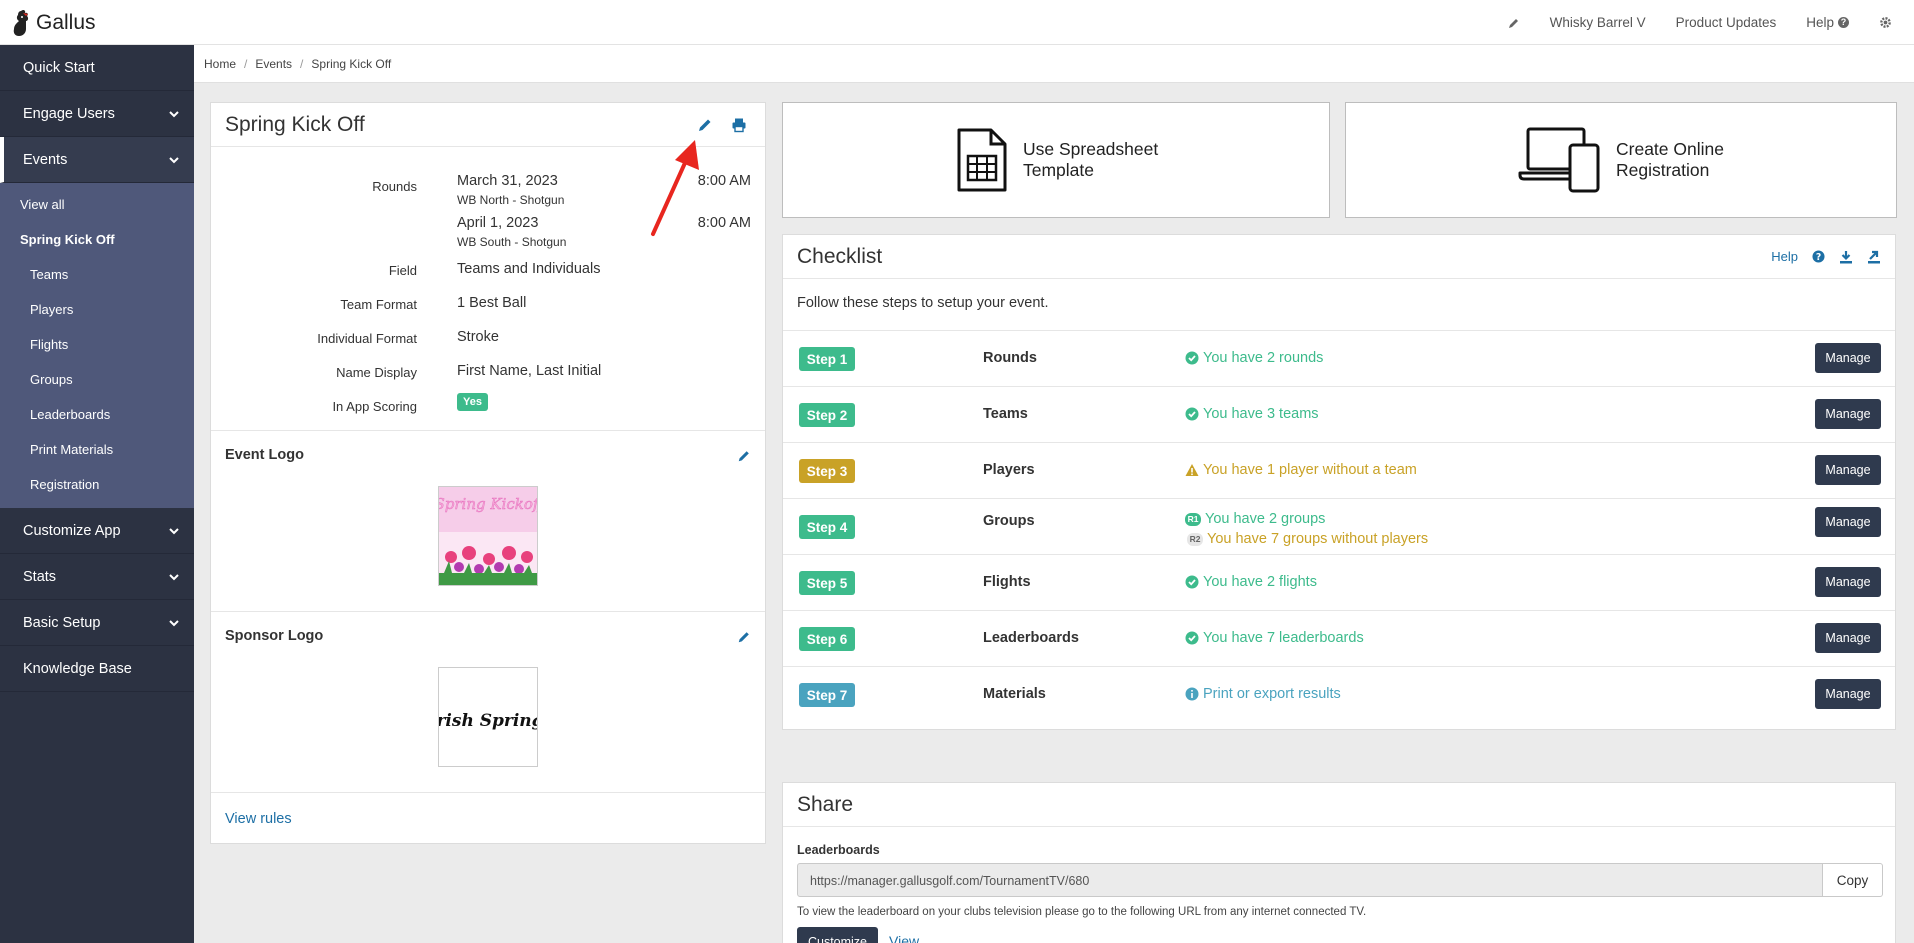 Image resolution: width=1914 pixels, height=943 pixels. Describe the element at coordinates (1193, 519) in the screenshot. I see `round-1-tag: R1` at that location.